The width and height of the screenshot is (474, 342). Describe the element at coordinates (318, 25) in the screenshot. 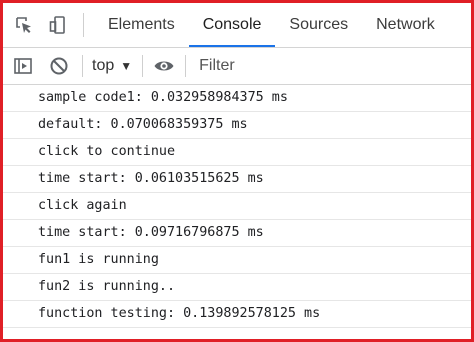

I see `tab-sources: Sources` at that location.